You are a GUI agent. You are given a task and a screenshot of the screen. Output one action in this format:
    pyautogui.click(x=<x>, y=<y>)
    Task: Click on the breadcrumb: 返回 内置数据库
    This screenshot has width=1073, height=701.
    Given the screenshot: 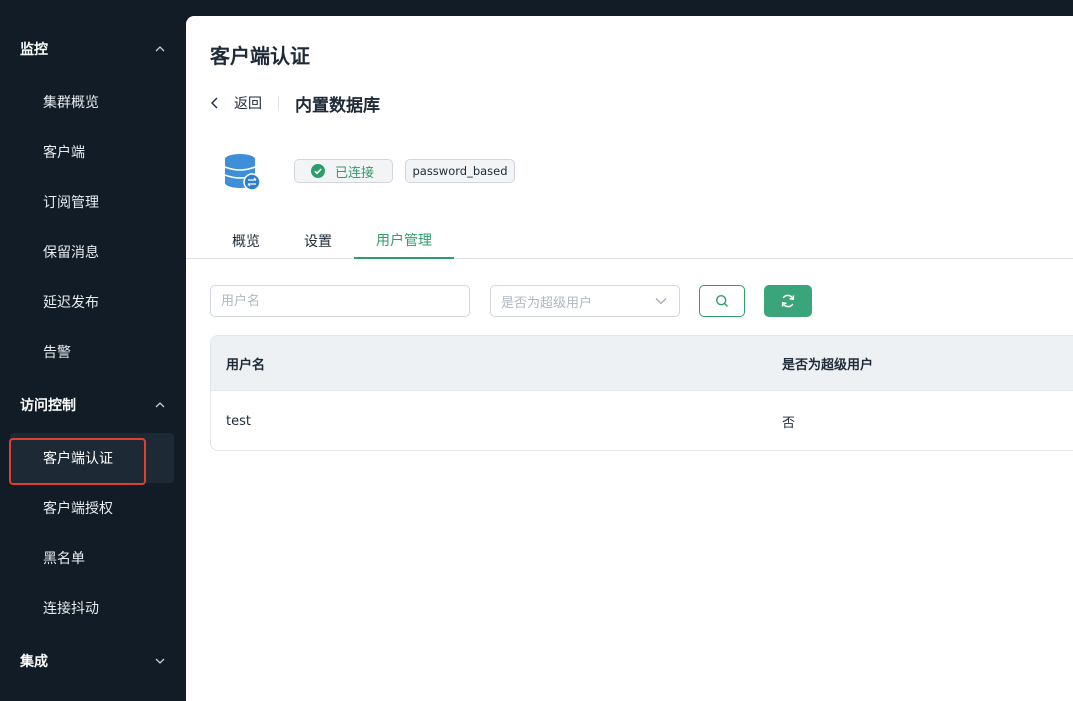 What is the action you would take?
    pyautogui.click(x=295, y=104)
    